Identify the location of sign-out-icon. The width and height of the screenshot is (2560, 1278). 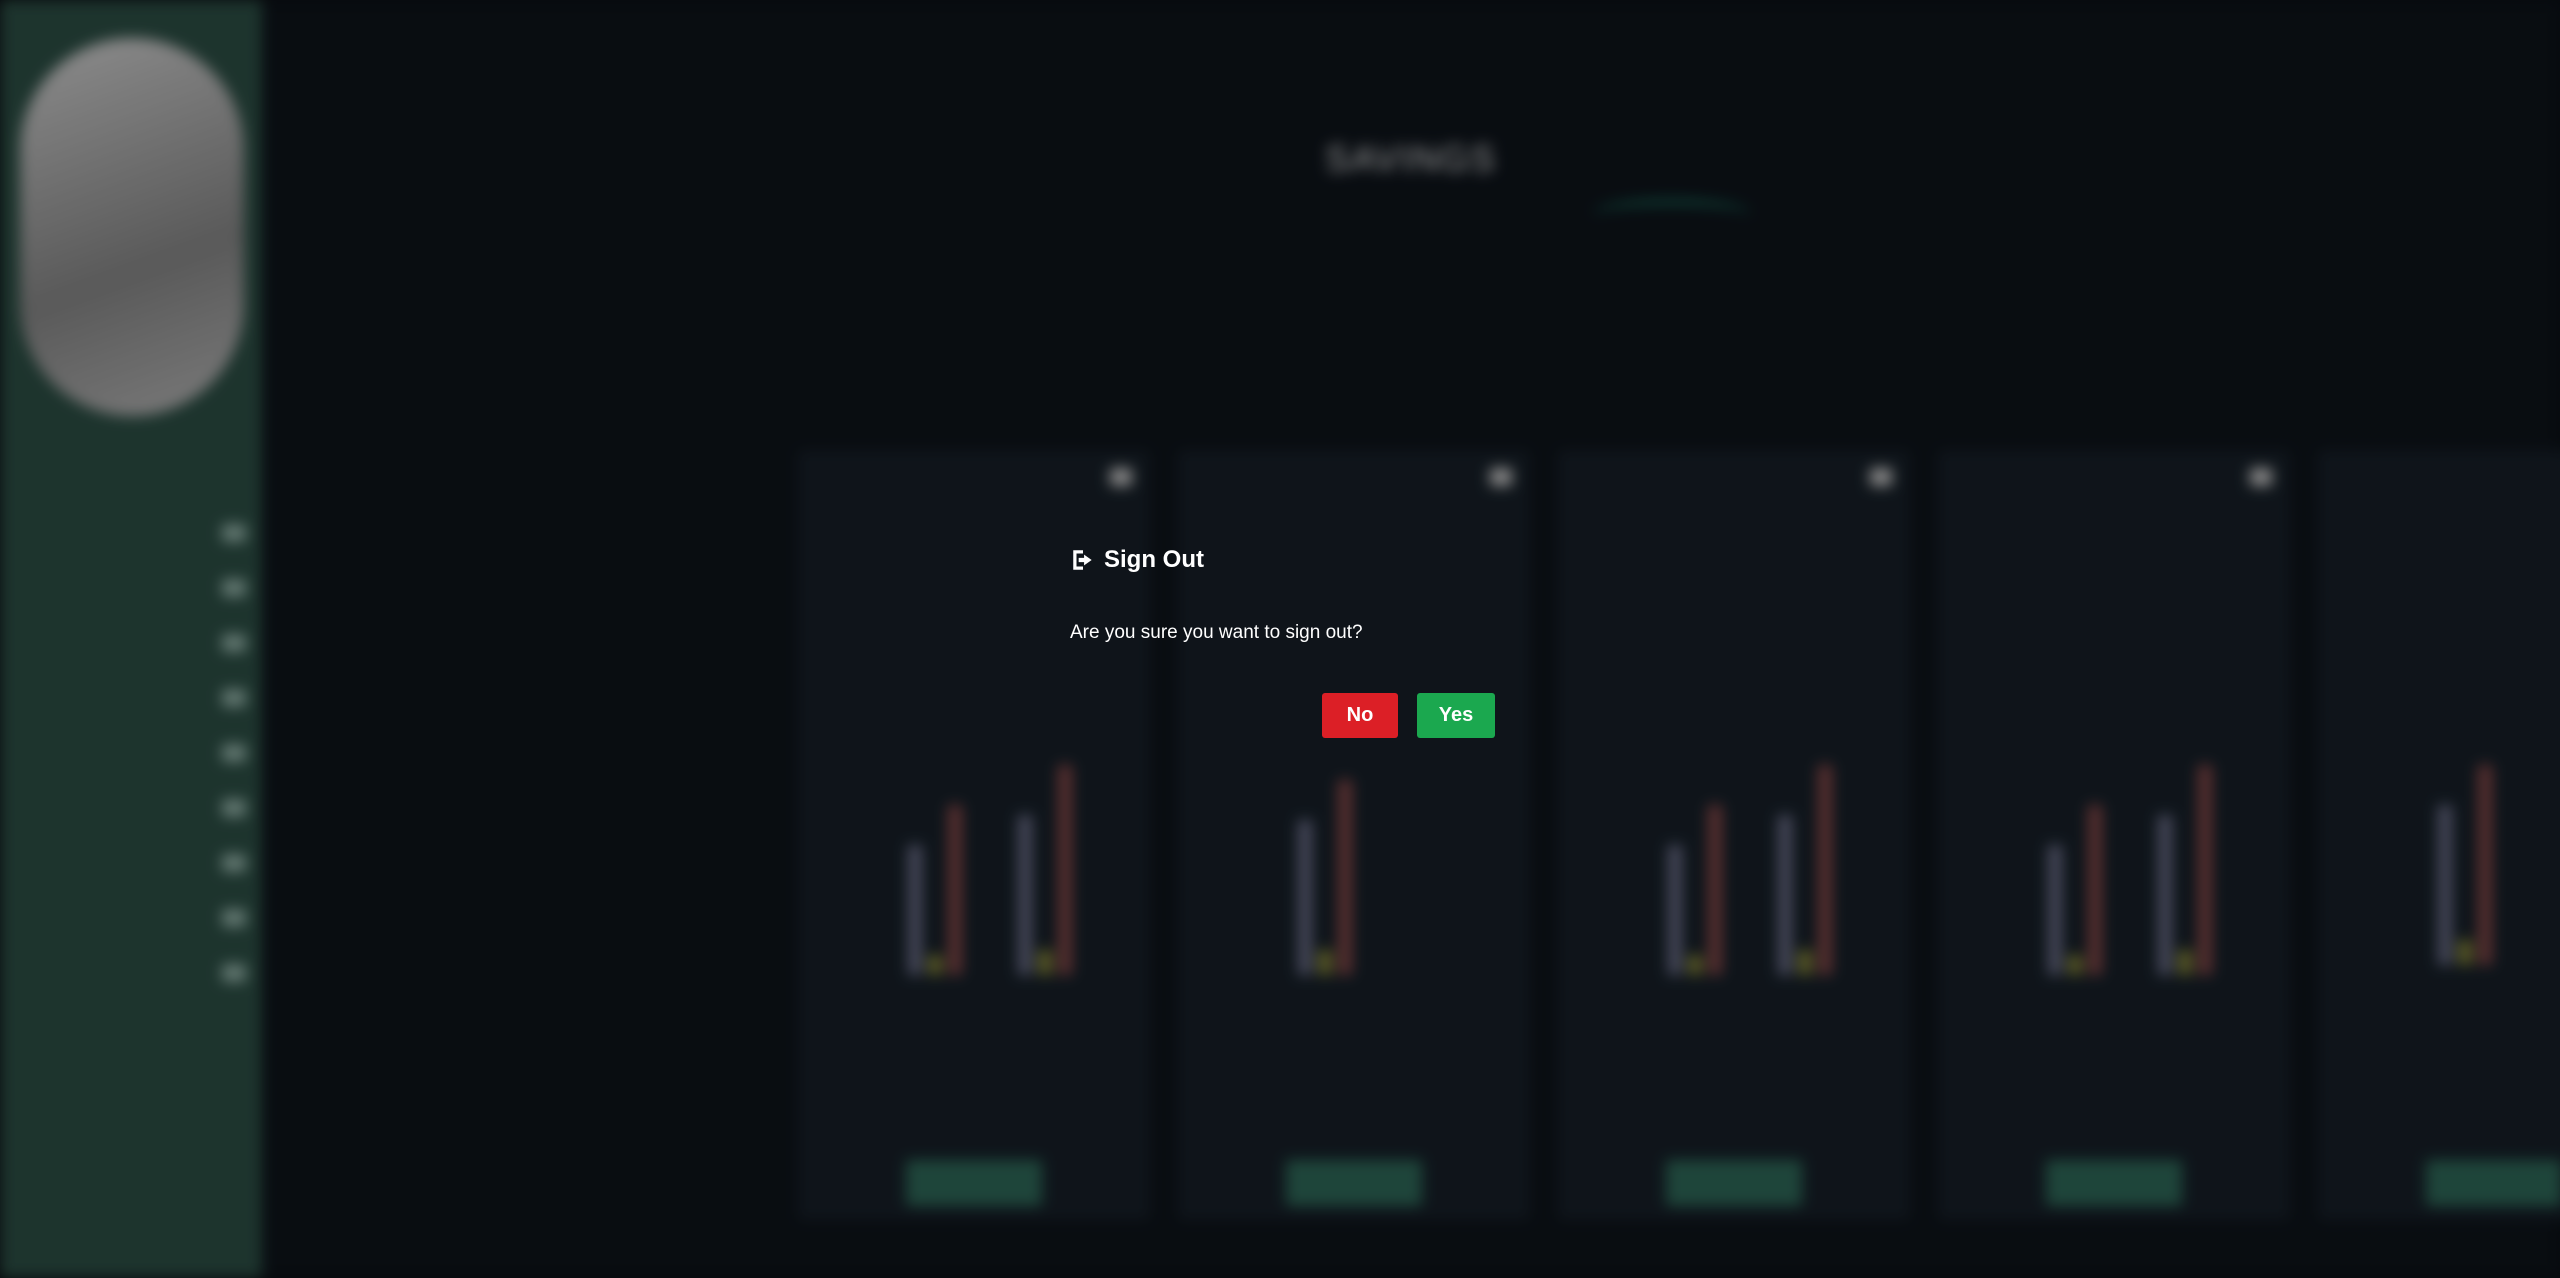
(1082, 560).